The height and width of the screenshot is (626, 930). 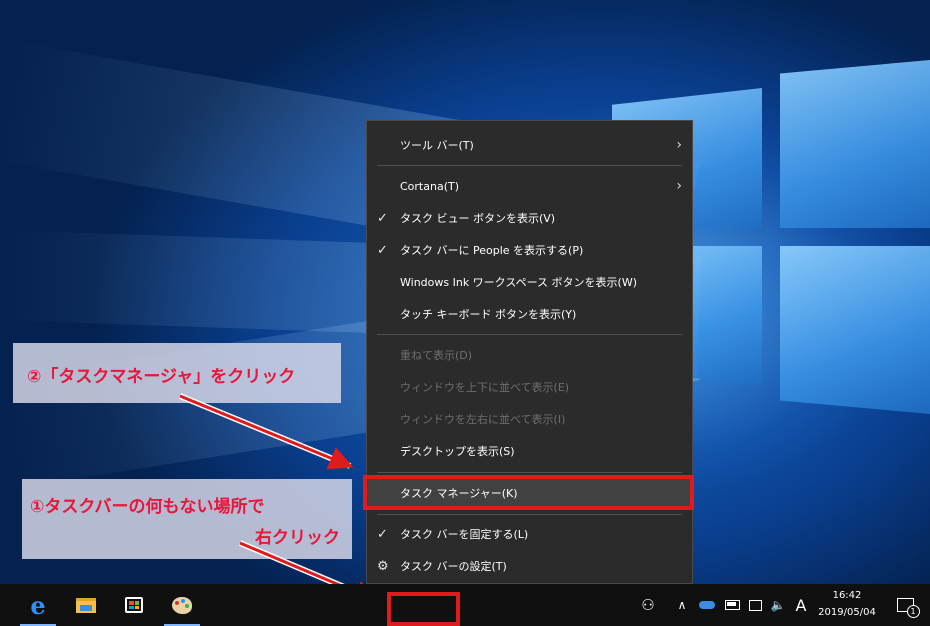 I want to click on menu-item-touch-keyboard-button: タッチ キーボード ボタンを表示(Y), so click(x=529, y=314).